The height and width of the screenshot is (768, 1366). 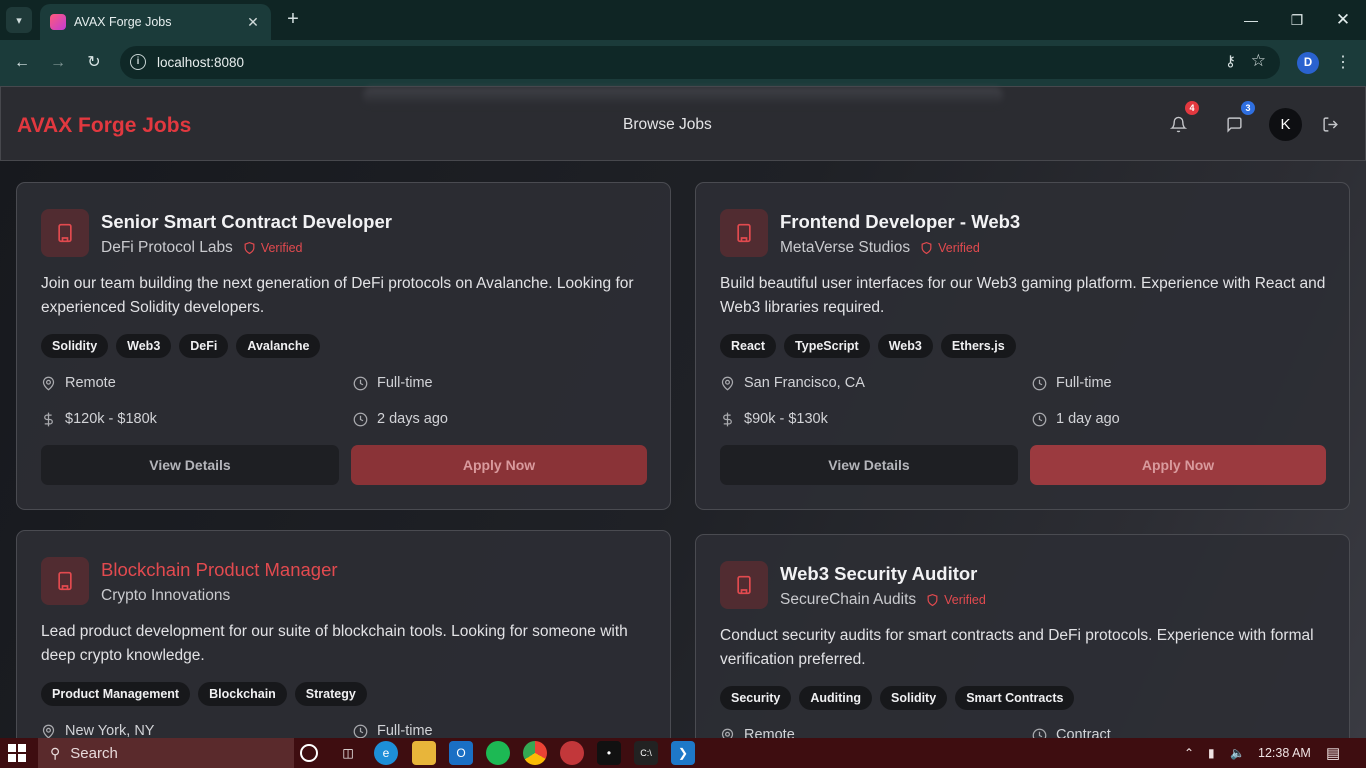 What do you see at coordinates (58, 22) in the screenshot?
I see `tab-favicon-icon` at bounding box center [58, 22].